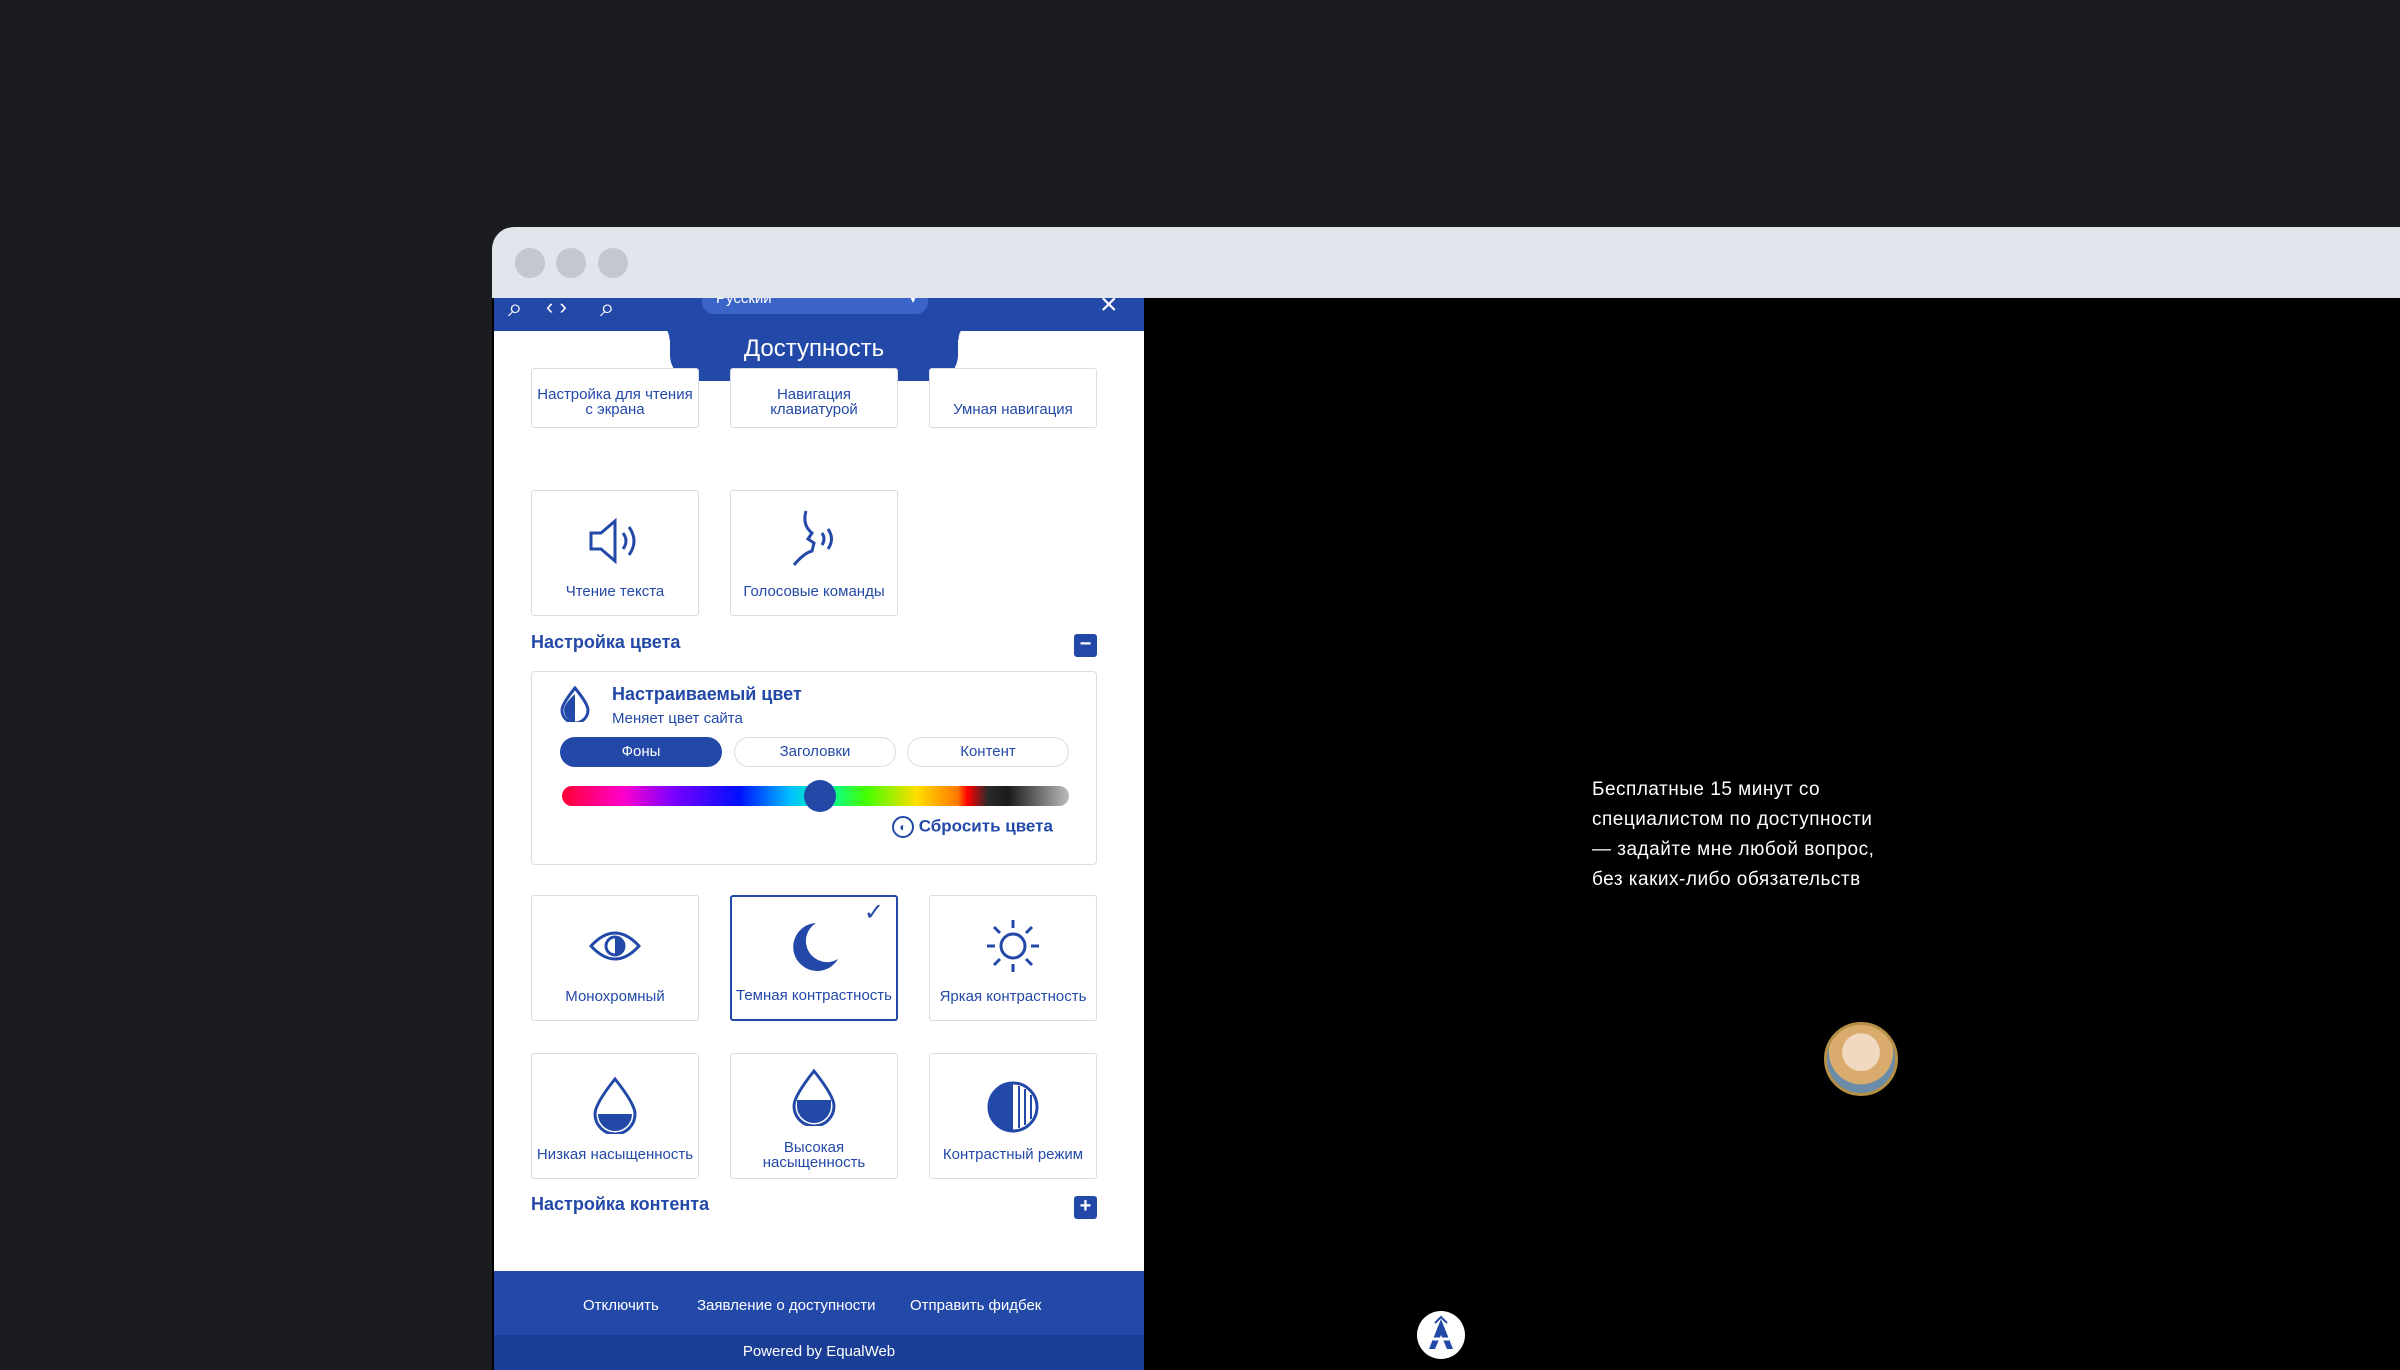 The image size is (2400, 1370). Describe the element at coordinates (615, 591) in the screenshot. I see `tile-label: Чтение текста` at that location.